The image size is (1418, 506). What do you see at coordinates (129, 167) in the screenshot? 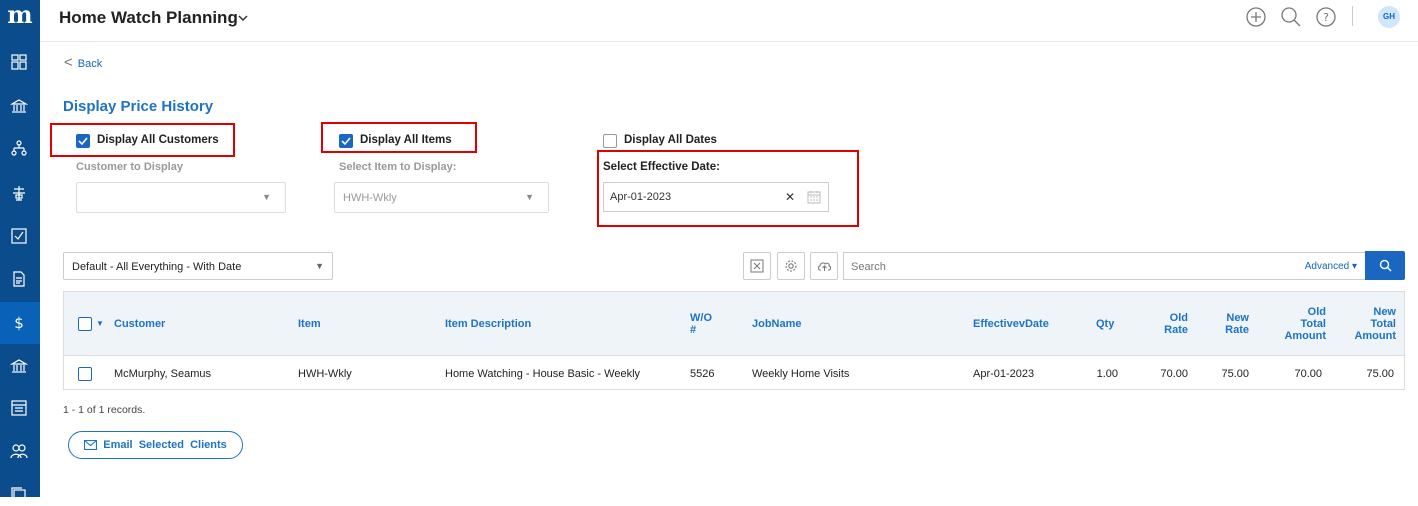
I see `customer-to-display-label: Customer to Display` at bounding box center [129, 167].